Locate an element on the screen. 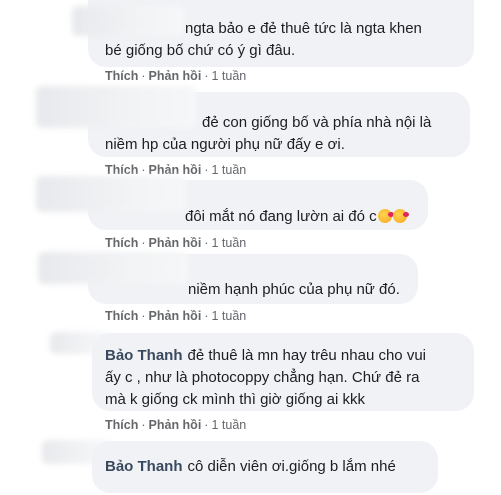  comment-text-line: đẻ con giống bố và phía nhà nội là is located at coordinates (317, 122).